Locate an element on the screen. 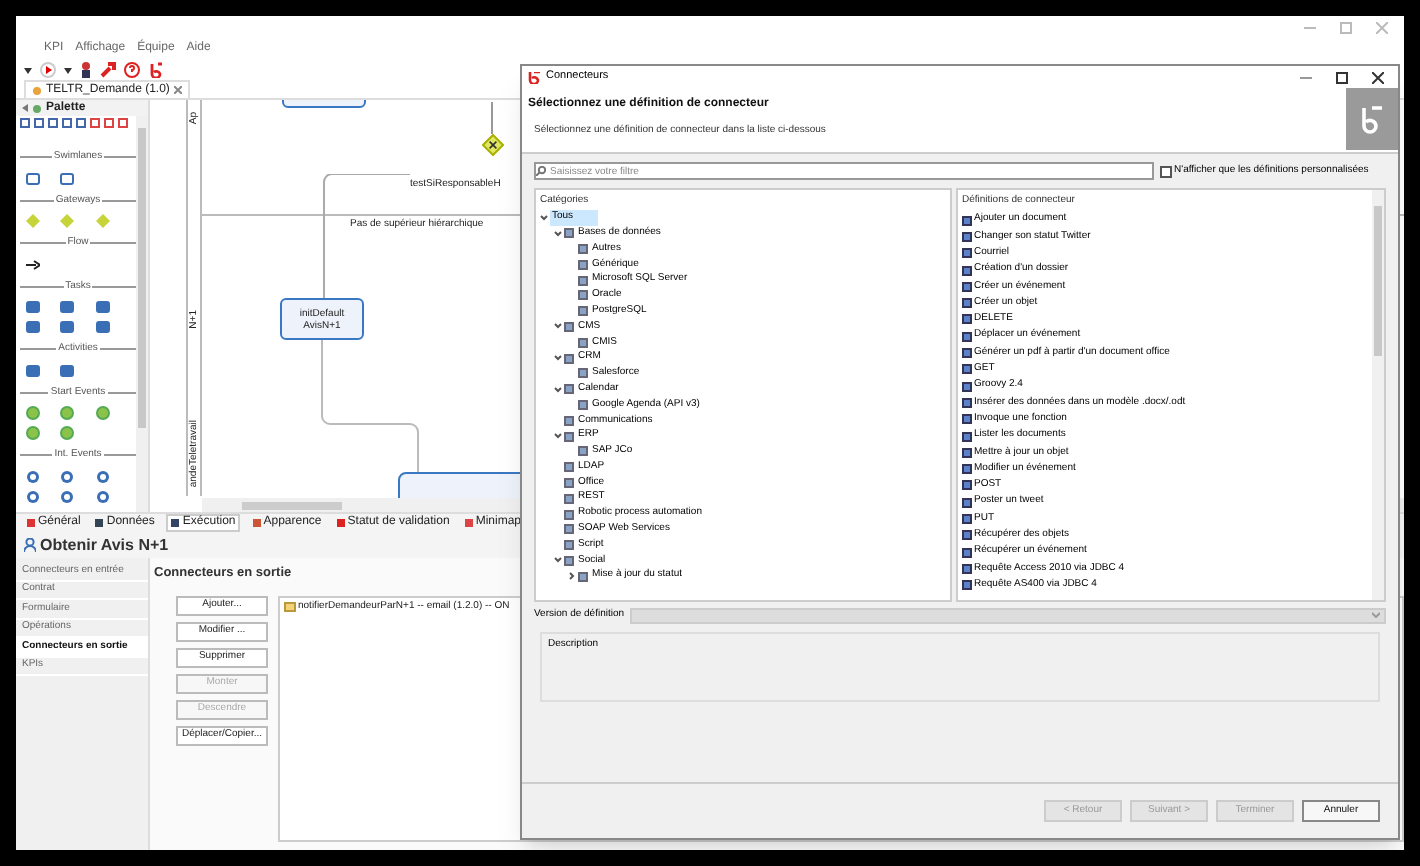  checkbox is located at coordinates (1166, 171).